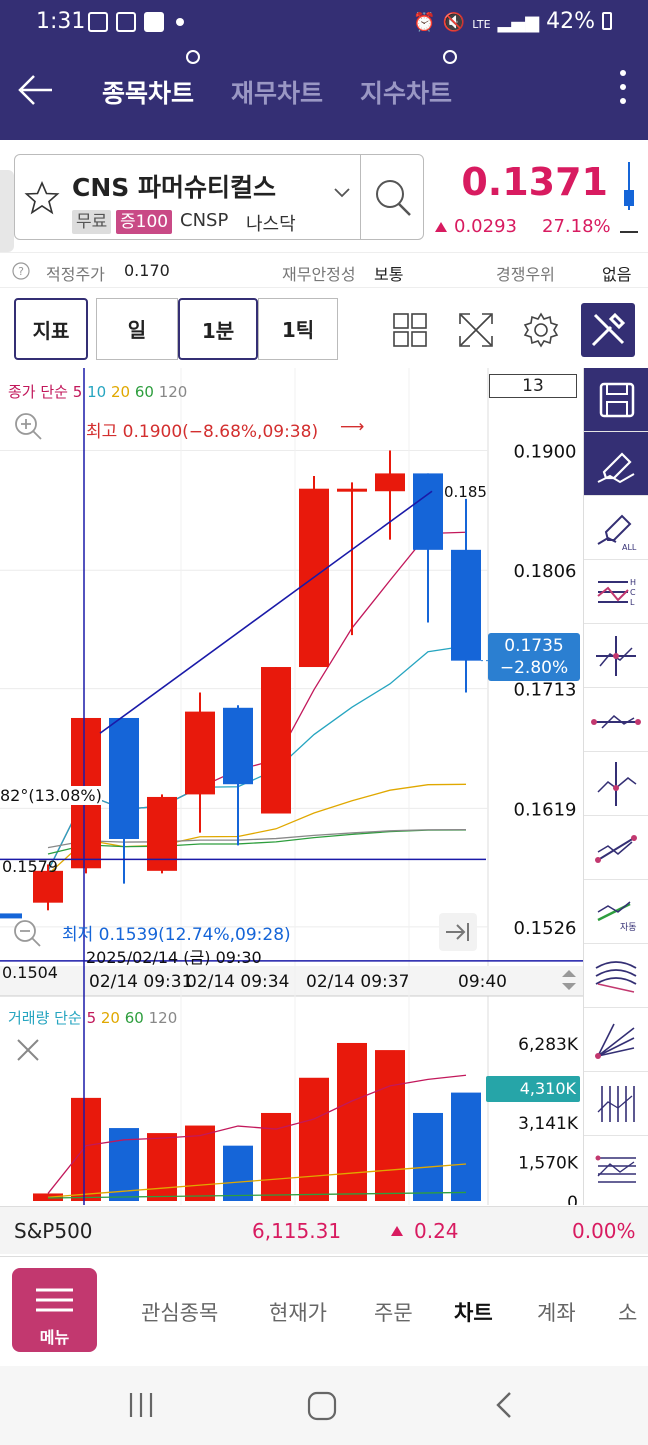 The height and width of the screenshot is (1445, 648). Describe the element at coordinates (616, 592) in the screenshot. I see `hcl-line-button: H C L` at that location.